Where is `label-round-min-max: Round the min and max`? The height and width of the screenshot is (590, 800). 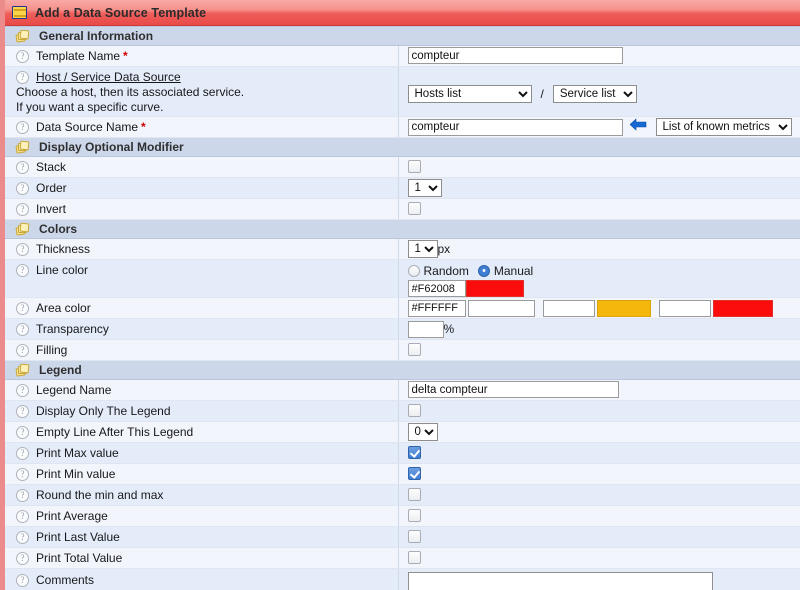 label-round-min-max: Round the min and max is located at coordinates (100, 494).